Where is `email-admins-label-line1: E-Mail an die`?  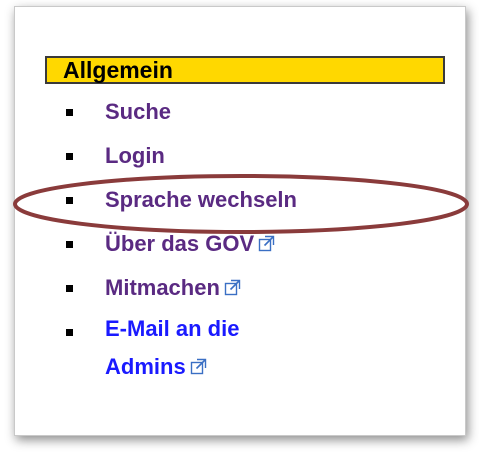
email-admins-label-line1: E-Mail an die is located at coordinates (172, 328).